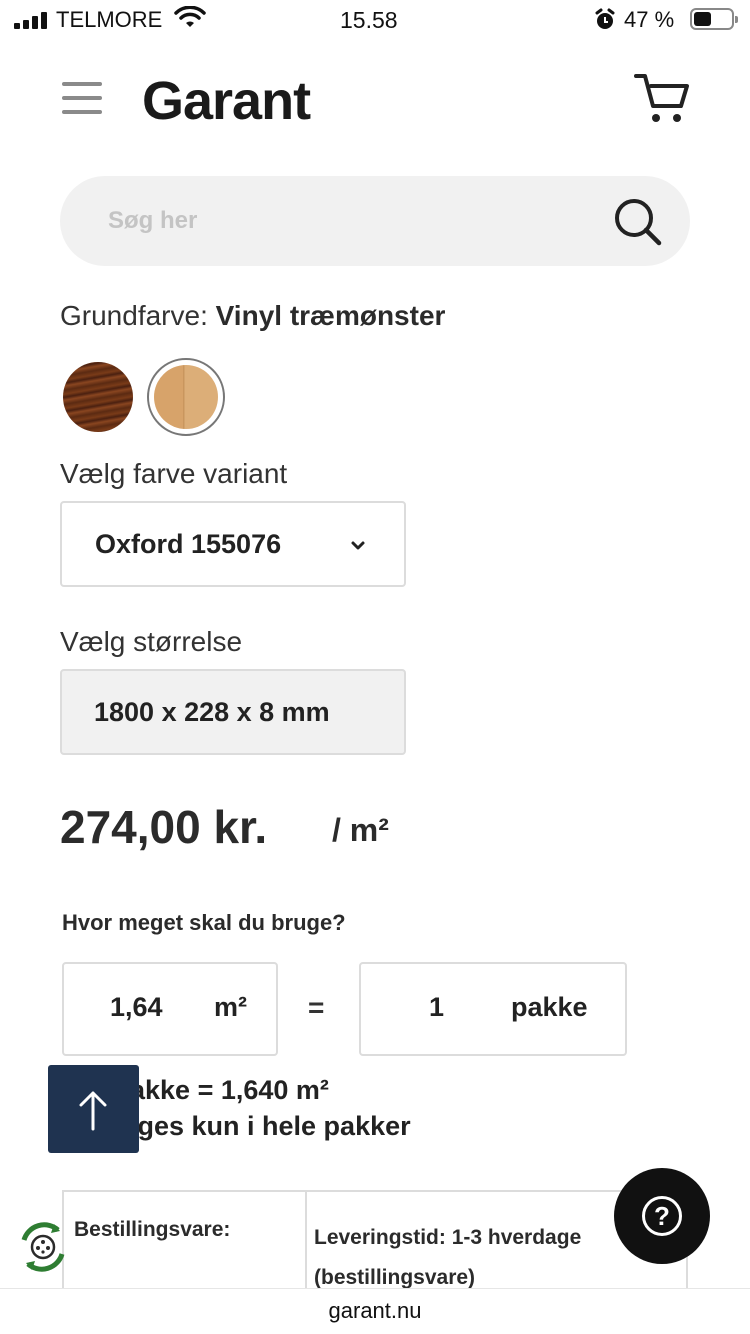 This screenshot has height=1334, width=750. What do you see at coordinates (330, 315) in the screenshot?
I see `base-color-value: Vinyl træmønster` at bounding box center [330, 315].